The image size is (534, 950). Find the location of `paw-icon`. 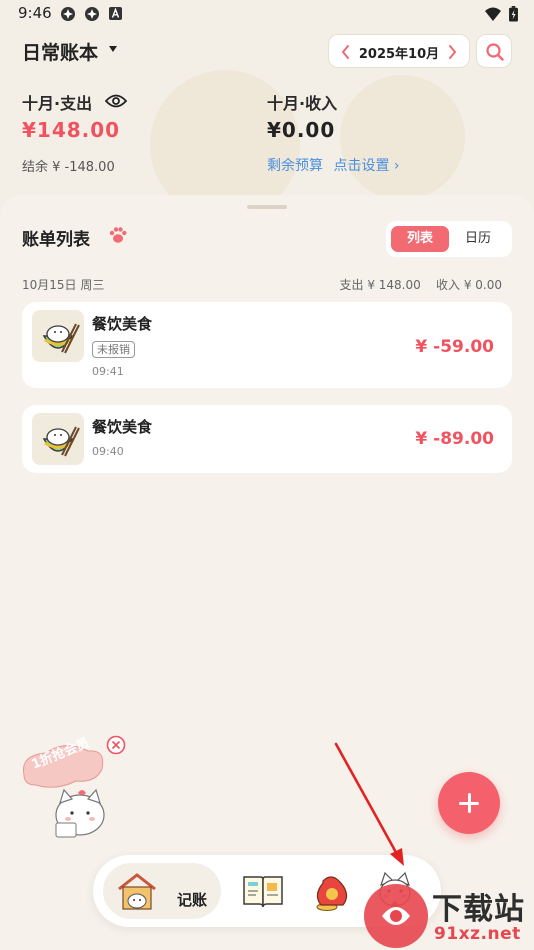

paw-icon is located at coordinates (118, 235).